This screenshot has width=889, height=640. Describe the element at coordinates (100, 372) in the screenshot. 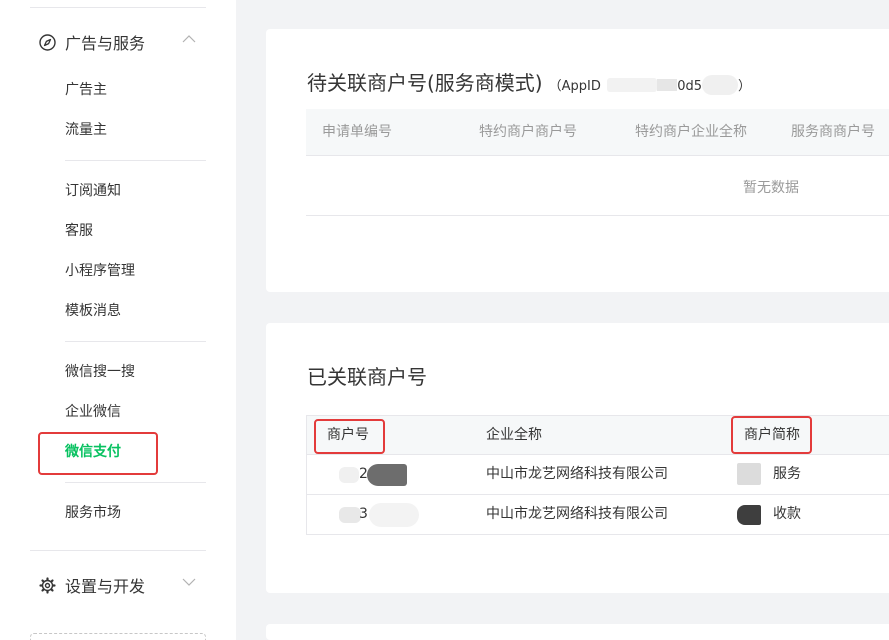

I see `sidebar-item-wechat-search: 微信搜一搜` at that location.